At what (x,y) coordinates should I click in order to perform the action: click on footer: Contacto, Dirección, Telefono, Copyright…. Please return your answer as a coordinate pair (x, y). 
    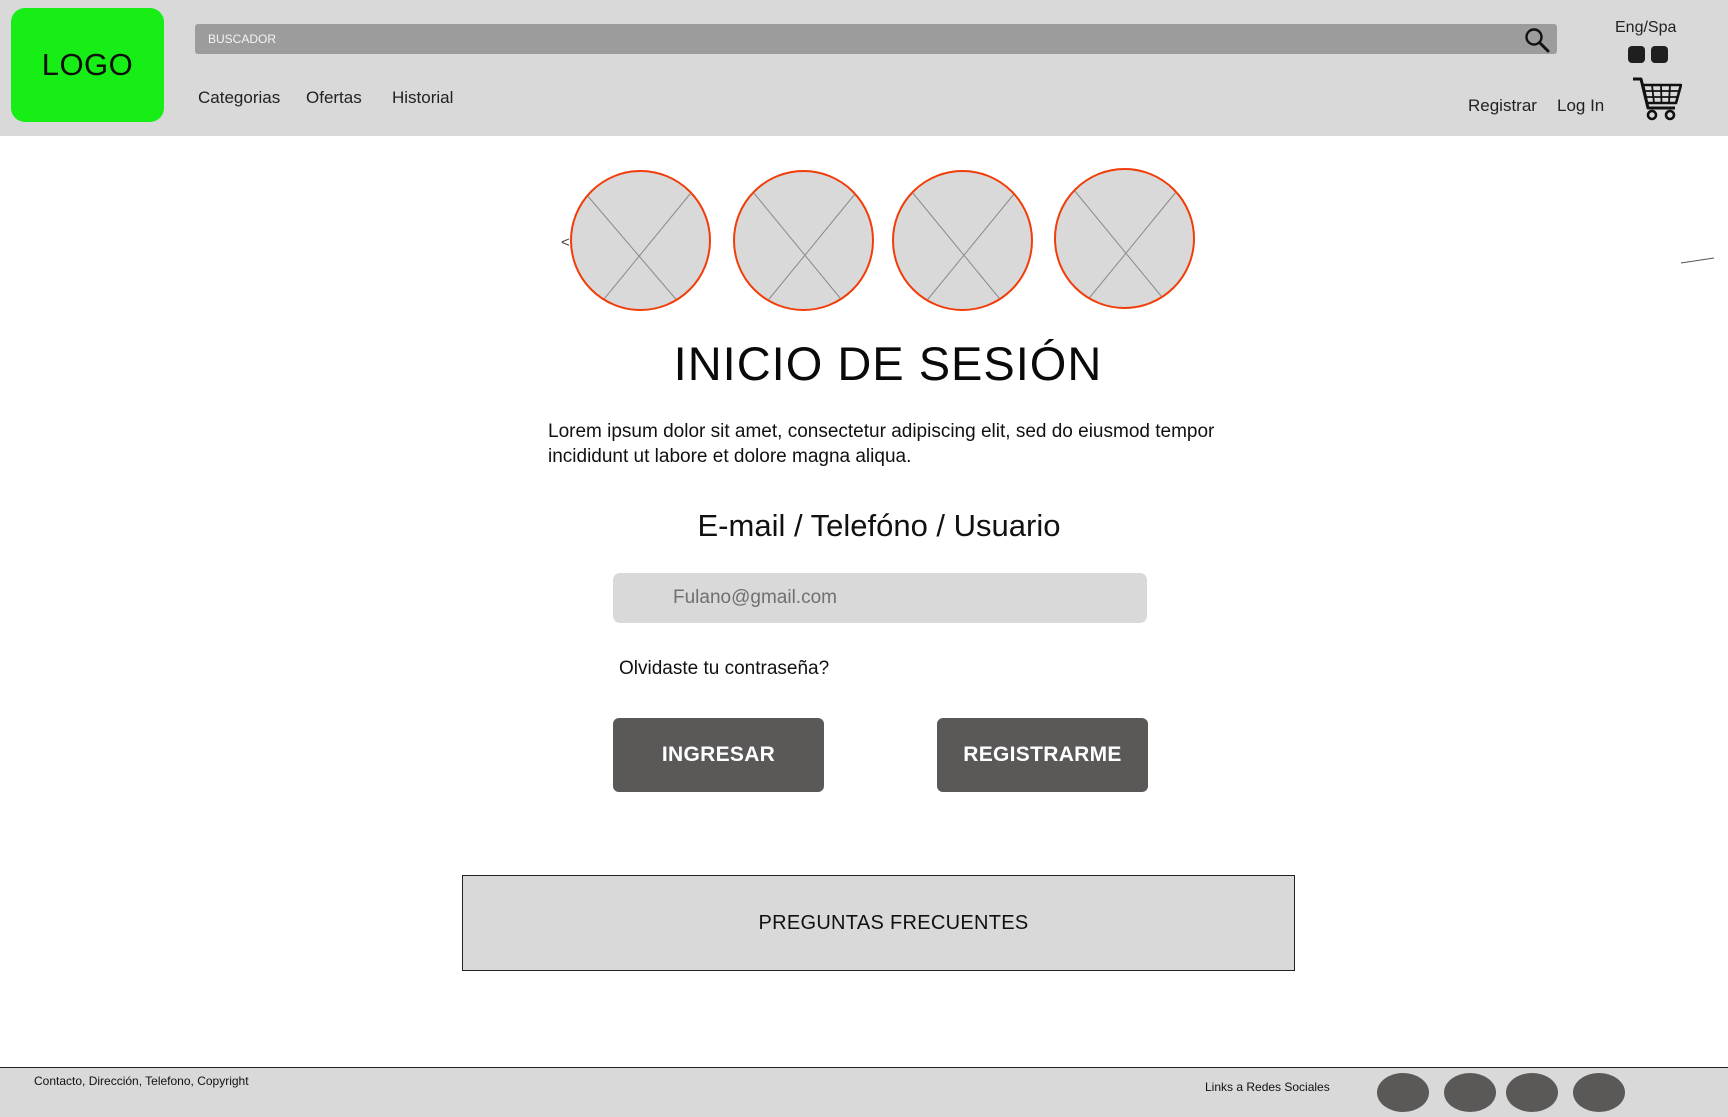
    Looking at the image, I should click on (864, 1092).